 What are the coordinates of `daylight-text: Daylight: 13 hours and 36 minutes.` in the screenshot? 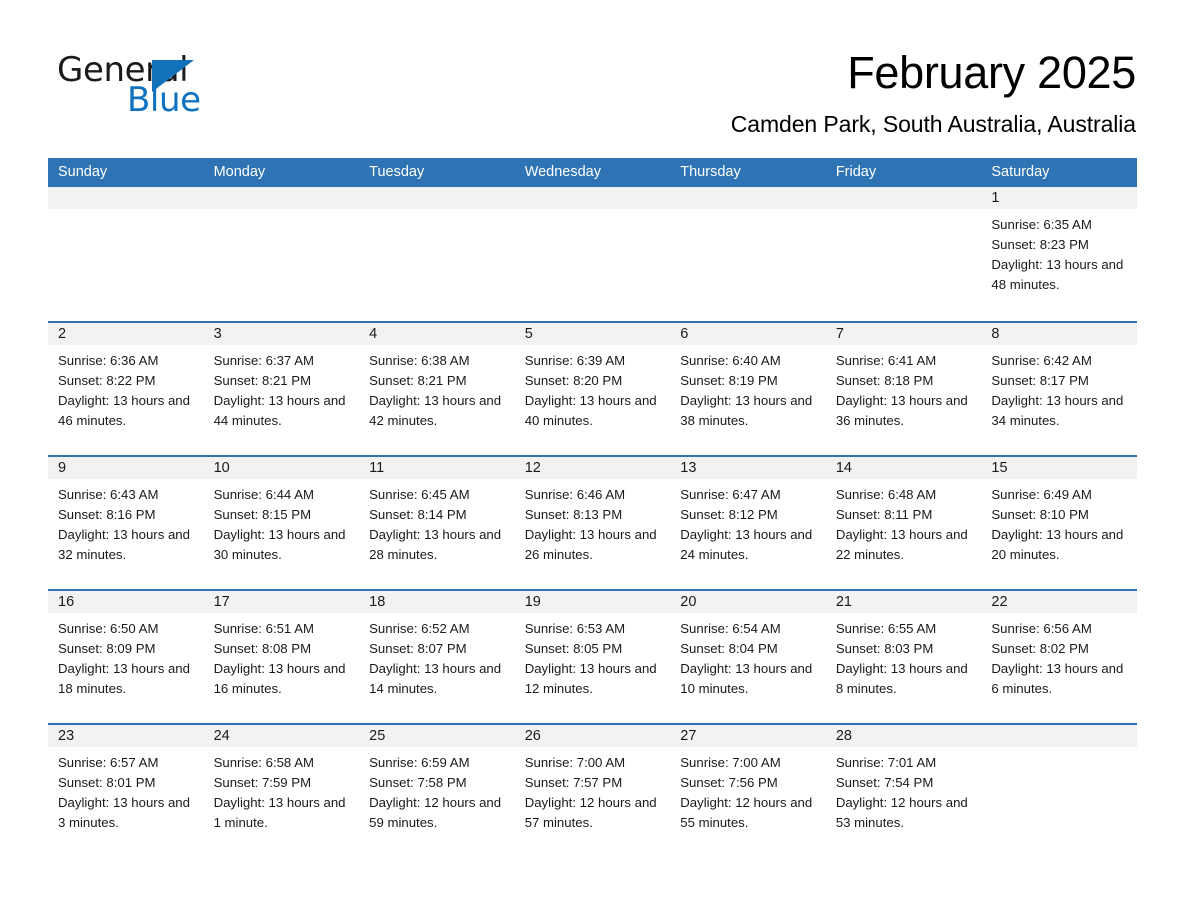 It's located at (901, 410).